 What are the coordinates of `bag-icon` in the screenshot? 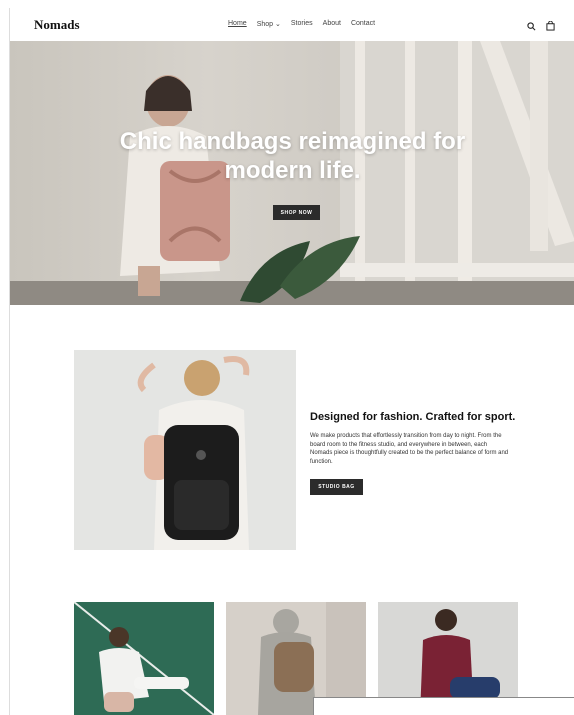 It's located at (550, 27).